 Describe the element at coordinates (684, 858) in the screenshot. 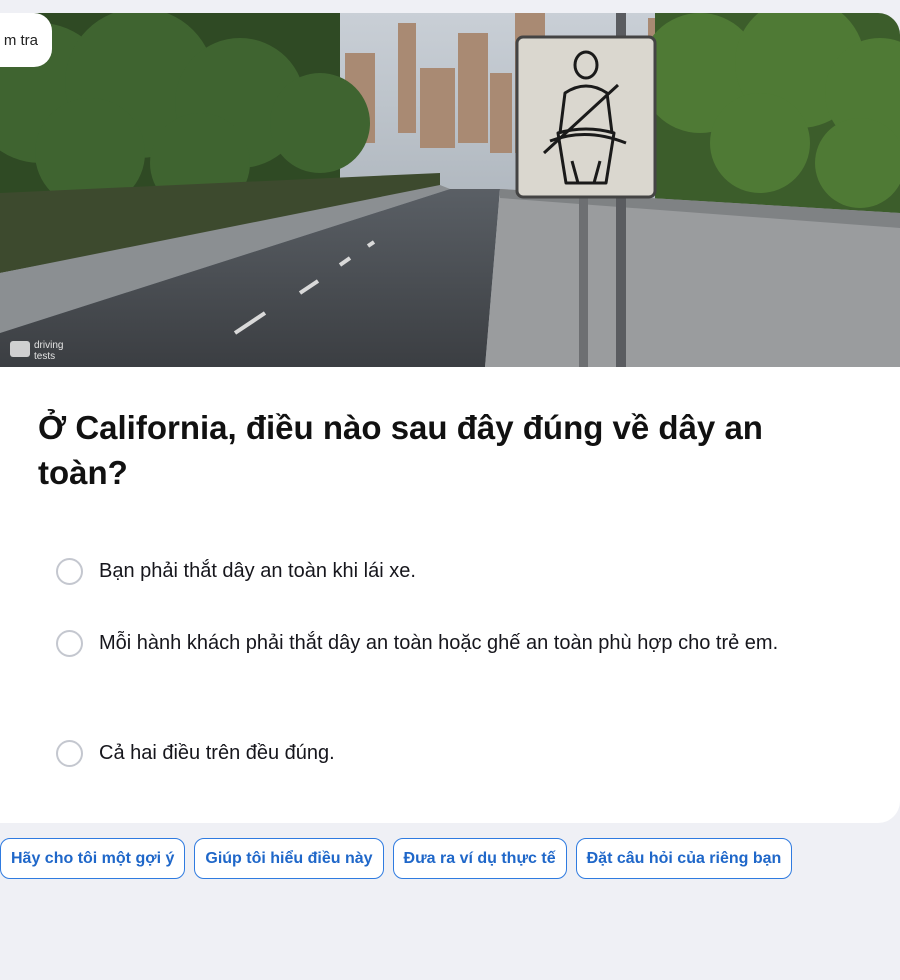

I see `ask-own-question-button: Đặt câu hỏi của riêng bạn` at that location.